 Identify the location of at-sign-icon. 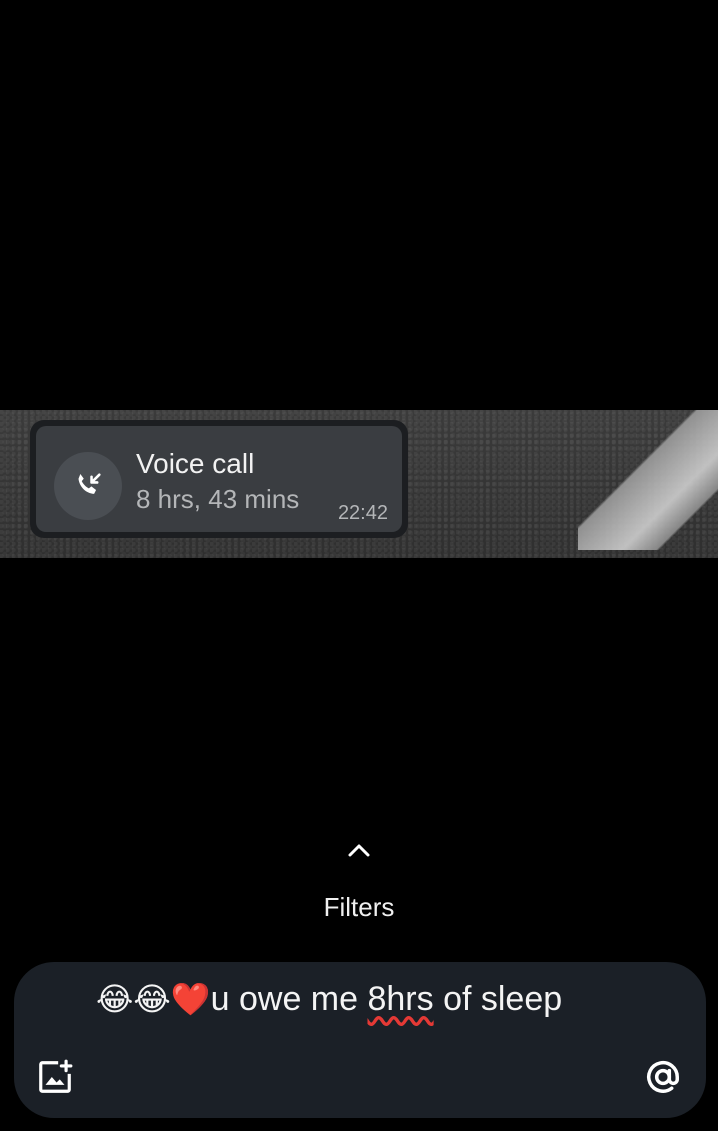
(663, 1077).